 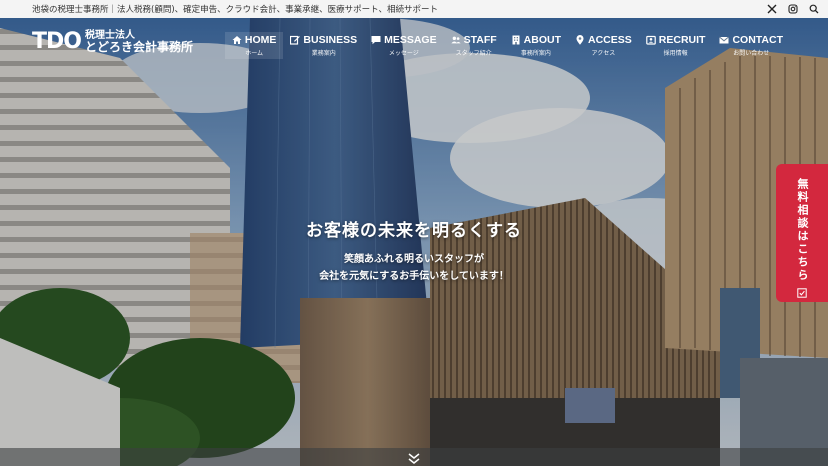 What do you see at coordinates (724, 40) in the screenshot?
I see `mail-icon` at bounding box center [724, 40].